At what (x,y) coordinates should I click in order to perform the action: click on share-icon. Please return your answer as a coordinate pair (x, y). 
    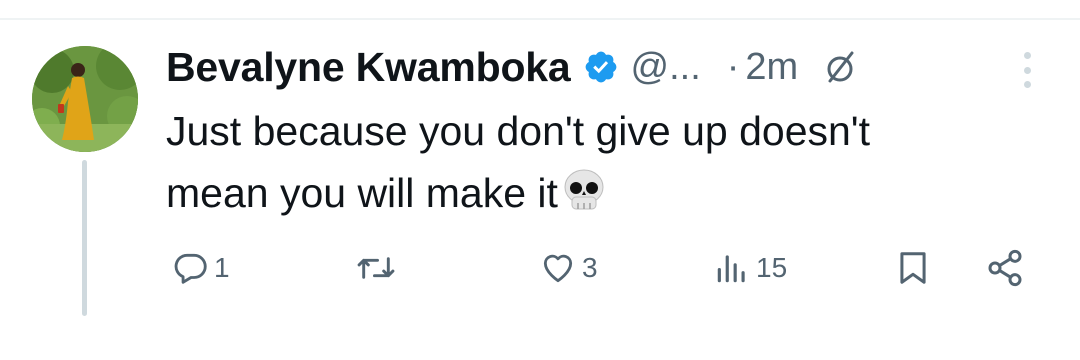
    Looking at the image, I should click on (1005, 268).